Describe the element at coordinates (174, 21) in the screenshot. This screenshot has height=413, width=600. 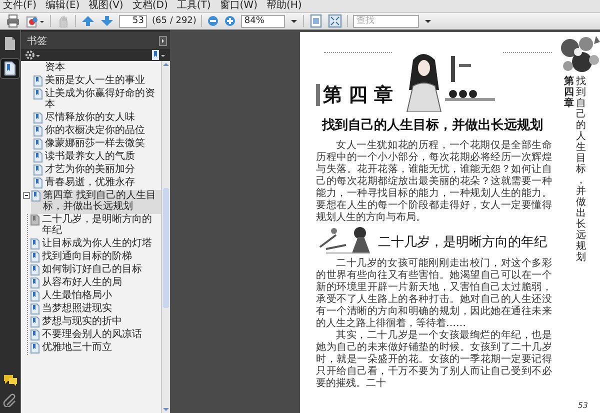
I see `page-count: (65 / 292)` at that location.